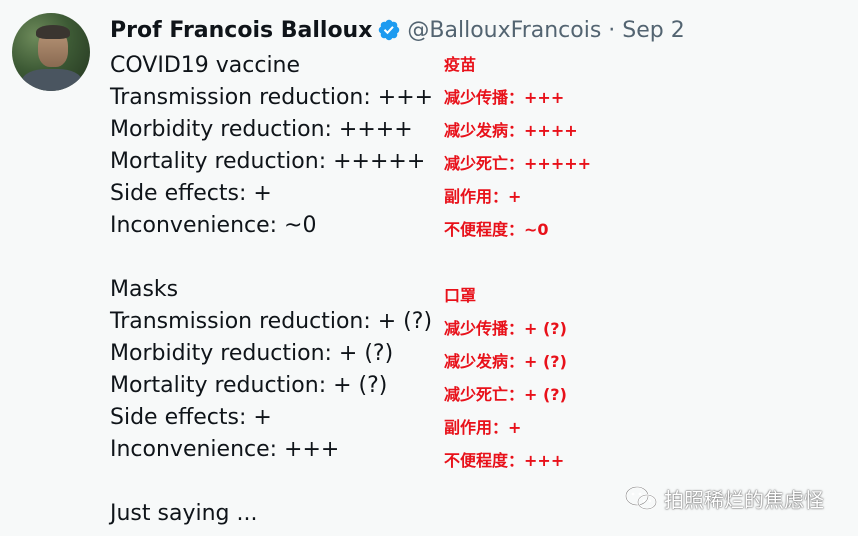 This screenshot has width=858, height=536. What do you see at coordinates (271, 321) in the screenshot?
I see `tweet-line: Transmission reduction: + (?)` at bounding box center [271, 321].